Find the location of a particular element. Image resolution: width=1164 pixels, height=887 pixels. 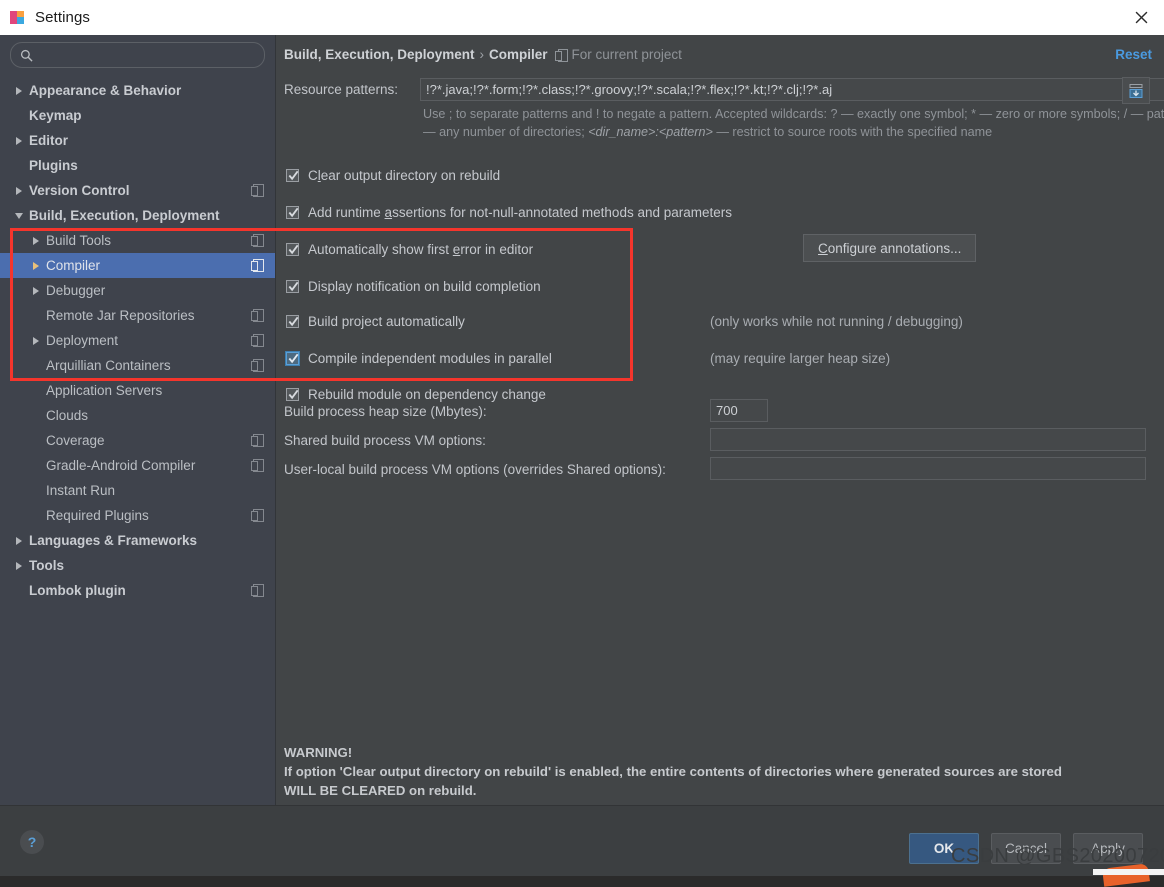

hint-line-2c: — restrict to source roots with is located at coordinates (797, 132).